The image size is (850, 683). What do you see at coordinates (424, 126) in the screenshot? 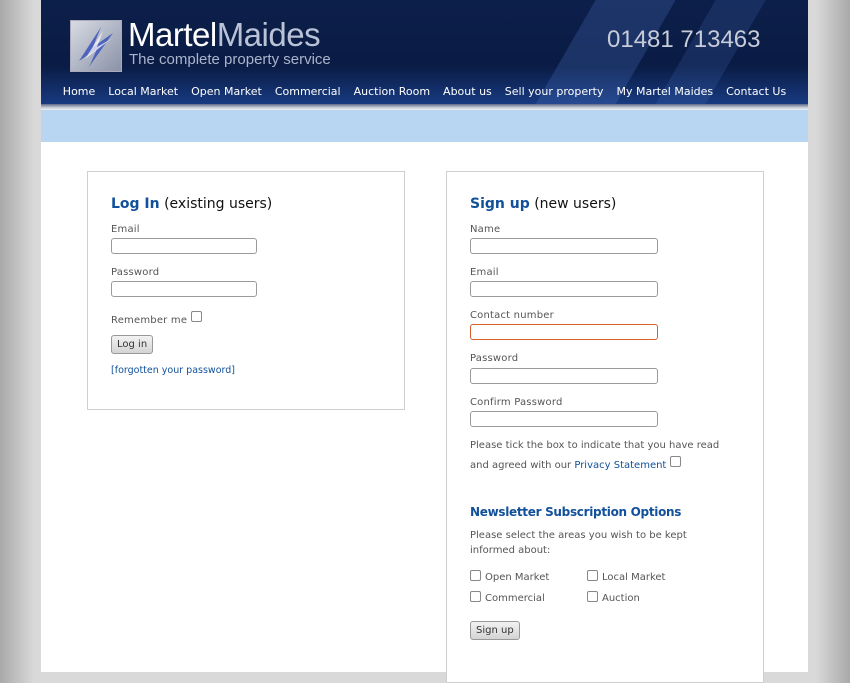
I see `blue-band` at bounding box center [424, 126].